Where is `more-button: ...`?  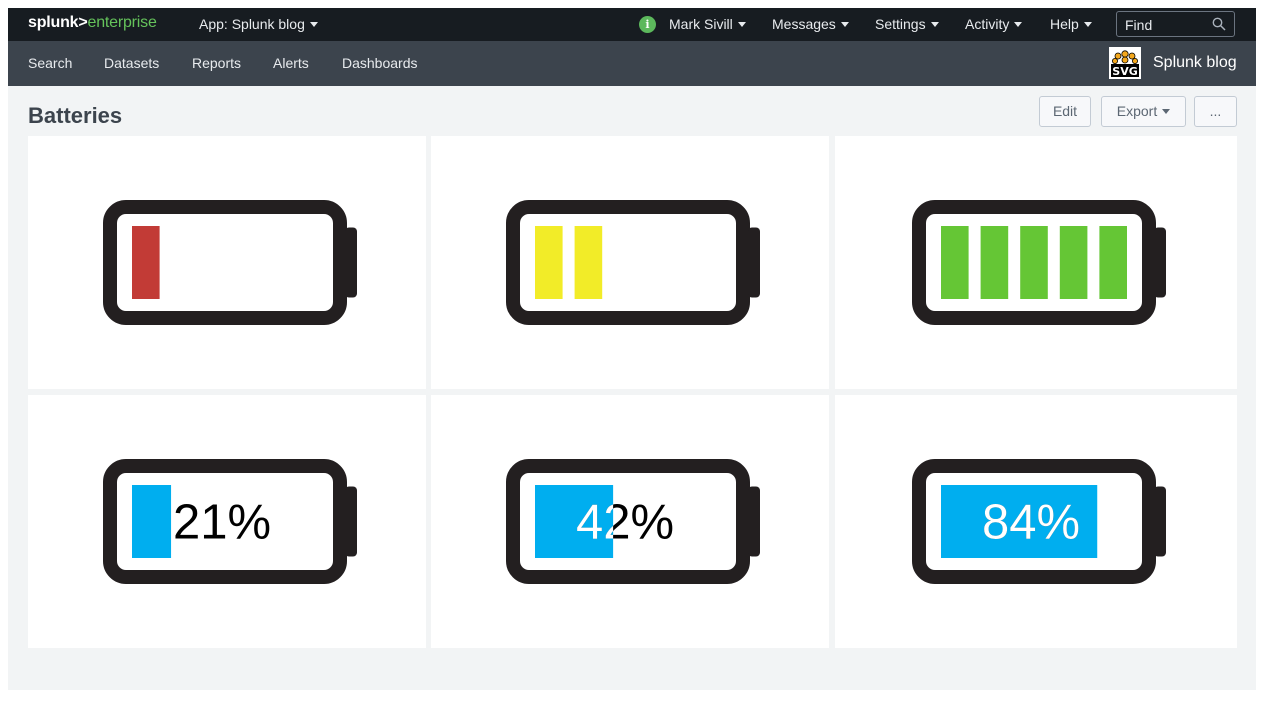
more-button: ... is located at coordinates (1215, 111).